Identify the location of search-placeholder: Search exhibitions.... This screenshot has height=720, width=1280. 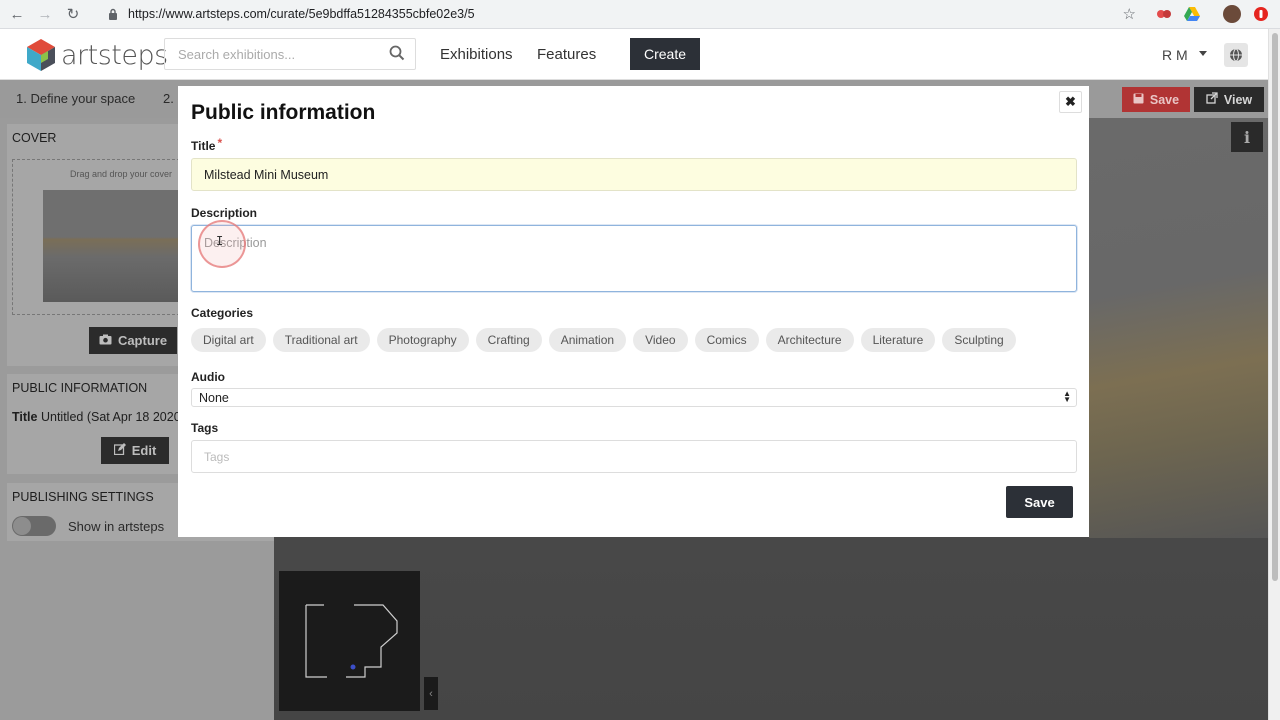
(237, 54).